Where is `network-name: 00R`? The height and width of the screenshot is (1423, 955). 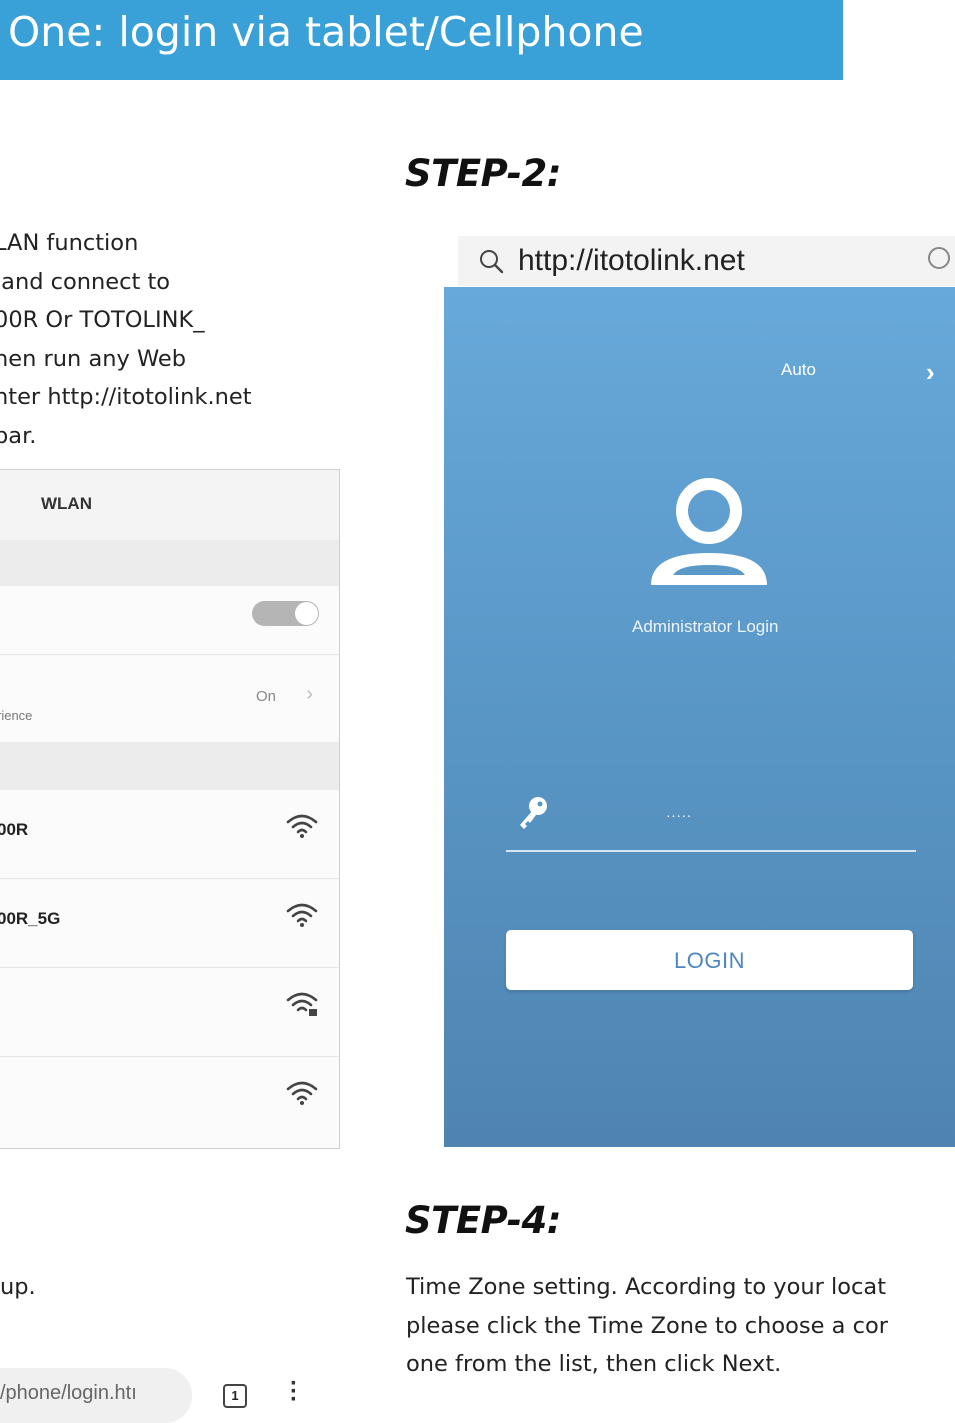
network-name: 00R is located at coordinates (14, 829).